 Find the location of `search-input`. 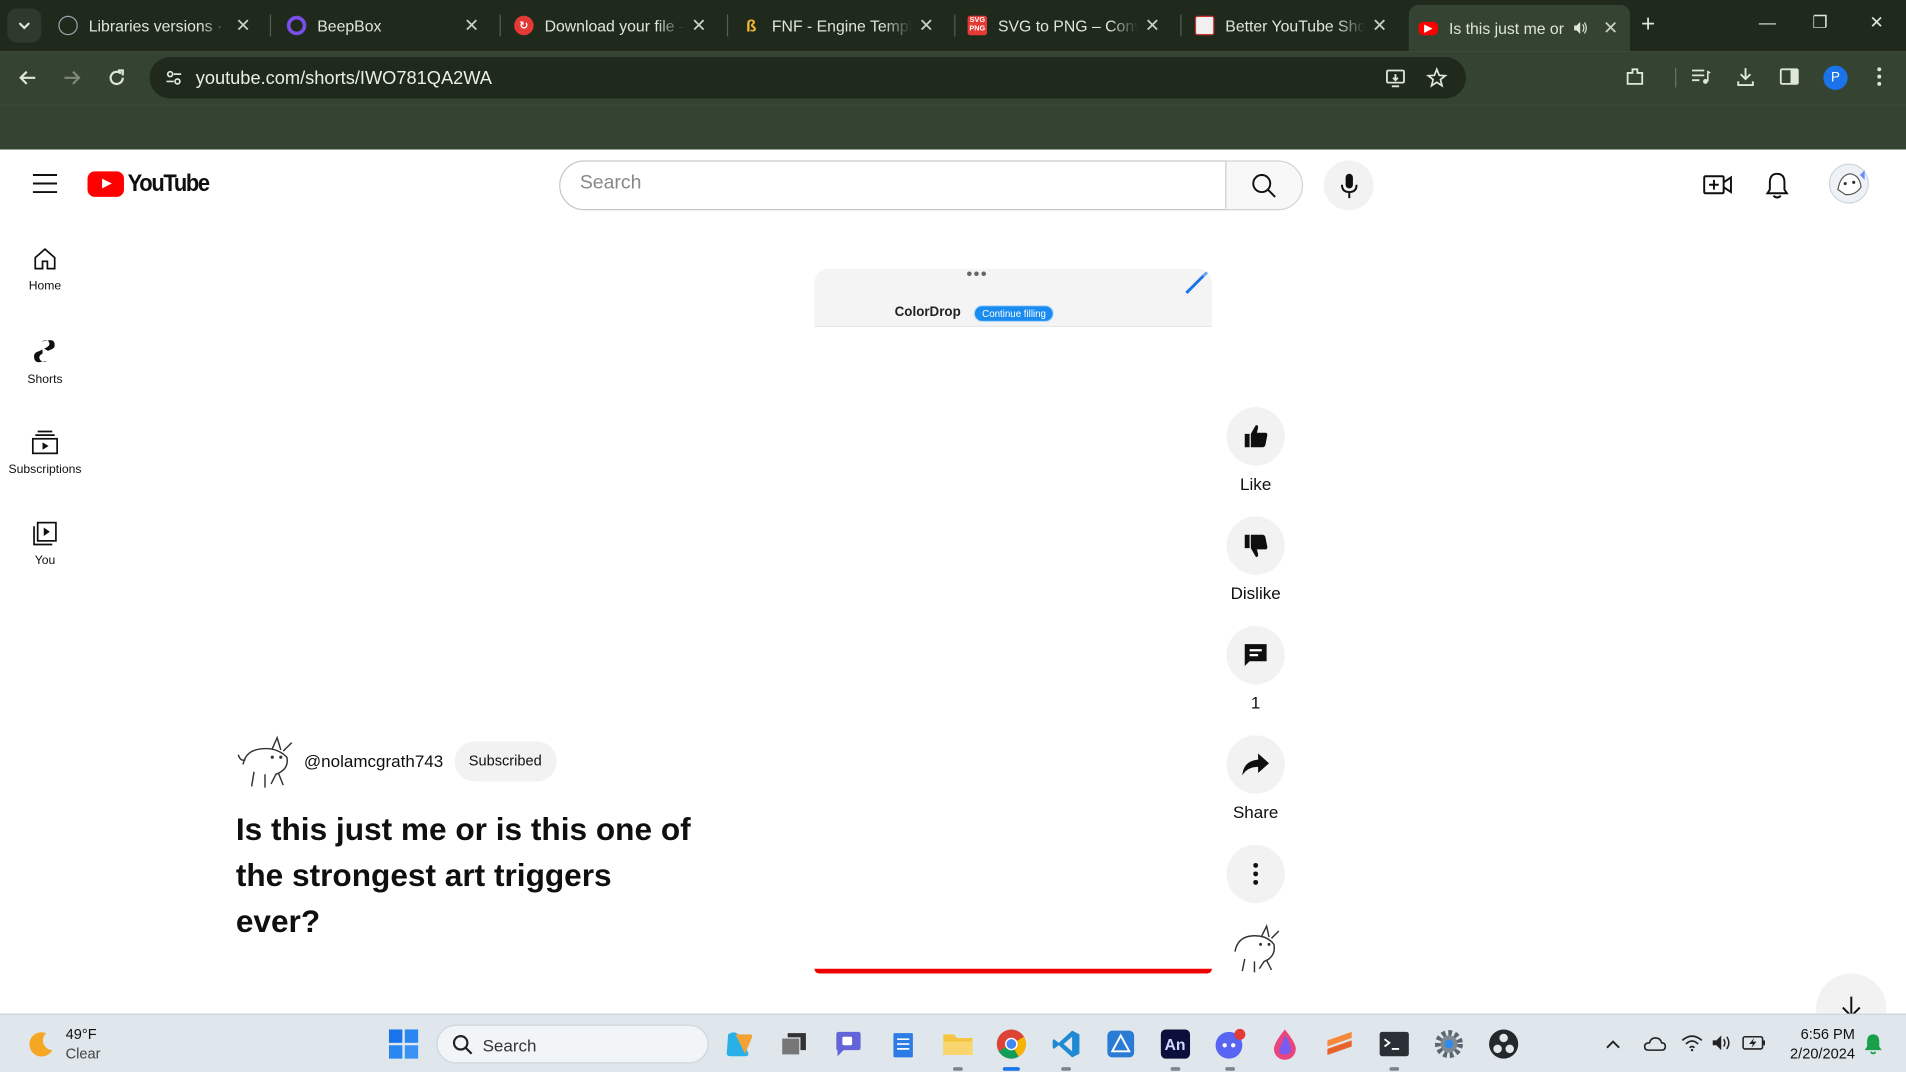

search-input is located at coordinates (883, 183).